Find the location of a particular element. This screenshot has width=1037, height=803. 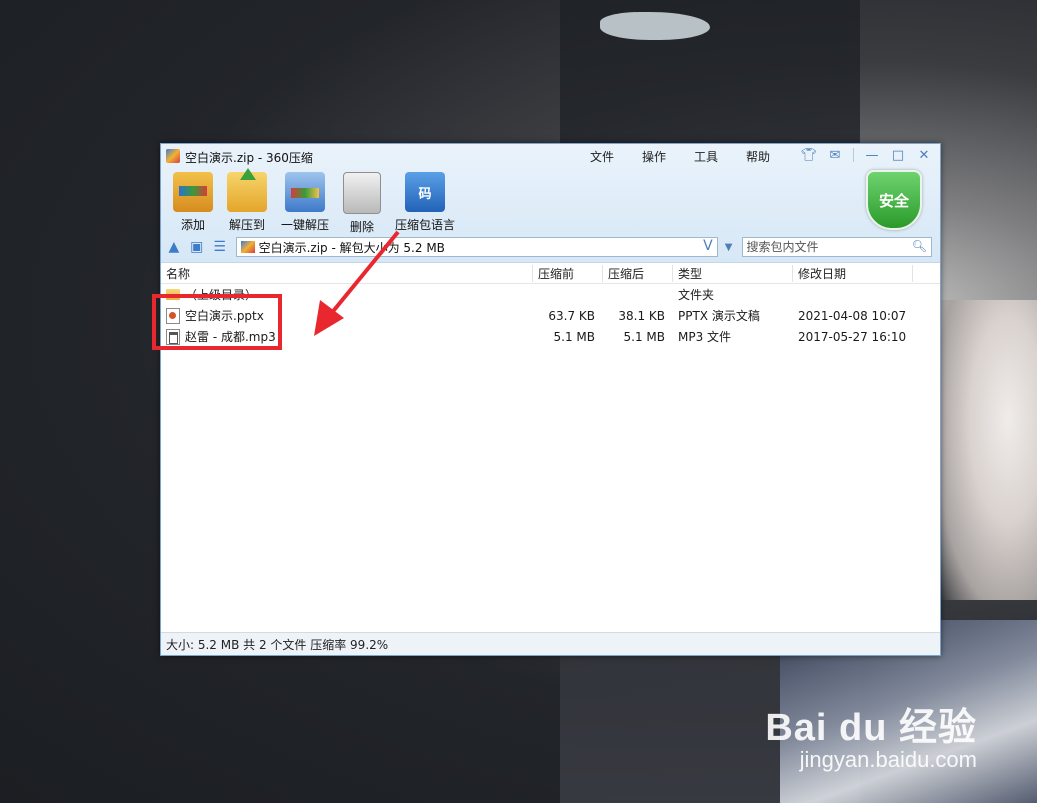

pointer-arrow is located at coordinates (357, 283).